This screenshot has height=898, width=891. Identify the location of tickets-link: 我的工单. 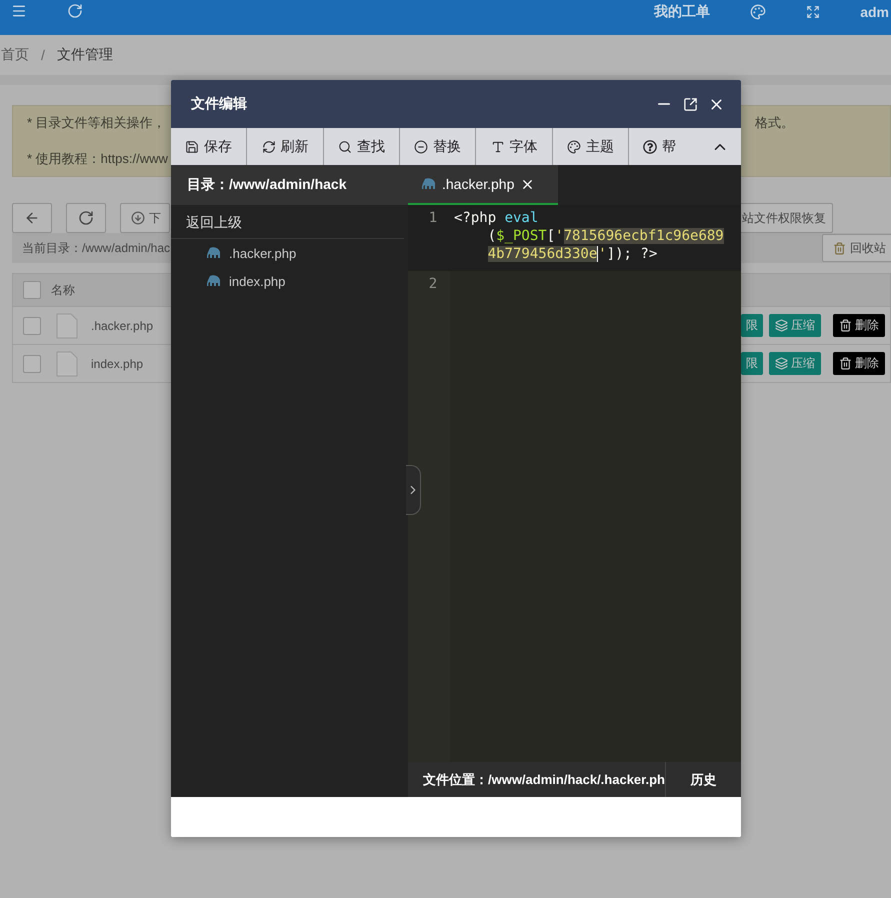
(682, 12).